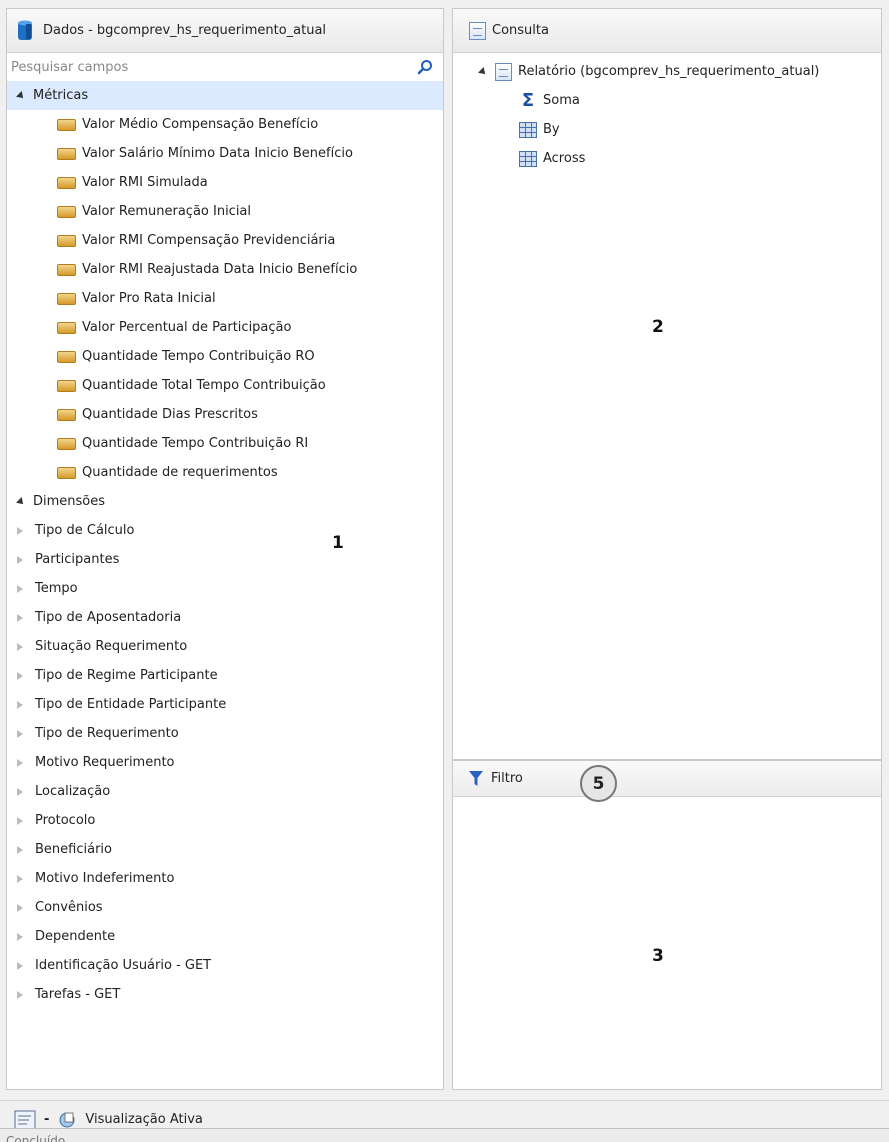 This screenshot has width=889, height=1142. I want to click on metric-item: Quantidade Tempo Contribuição RO, so click(225, 356).